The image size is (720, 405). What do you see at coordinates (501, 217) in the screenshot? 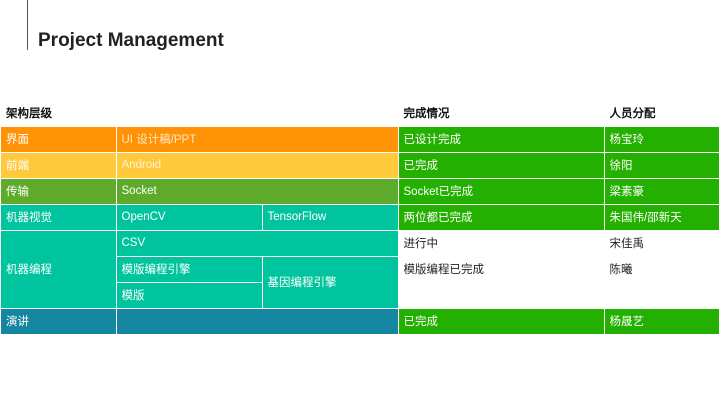
I see `status-vision: 两位都已完成` at bounding box center [501, 217].